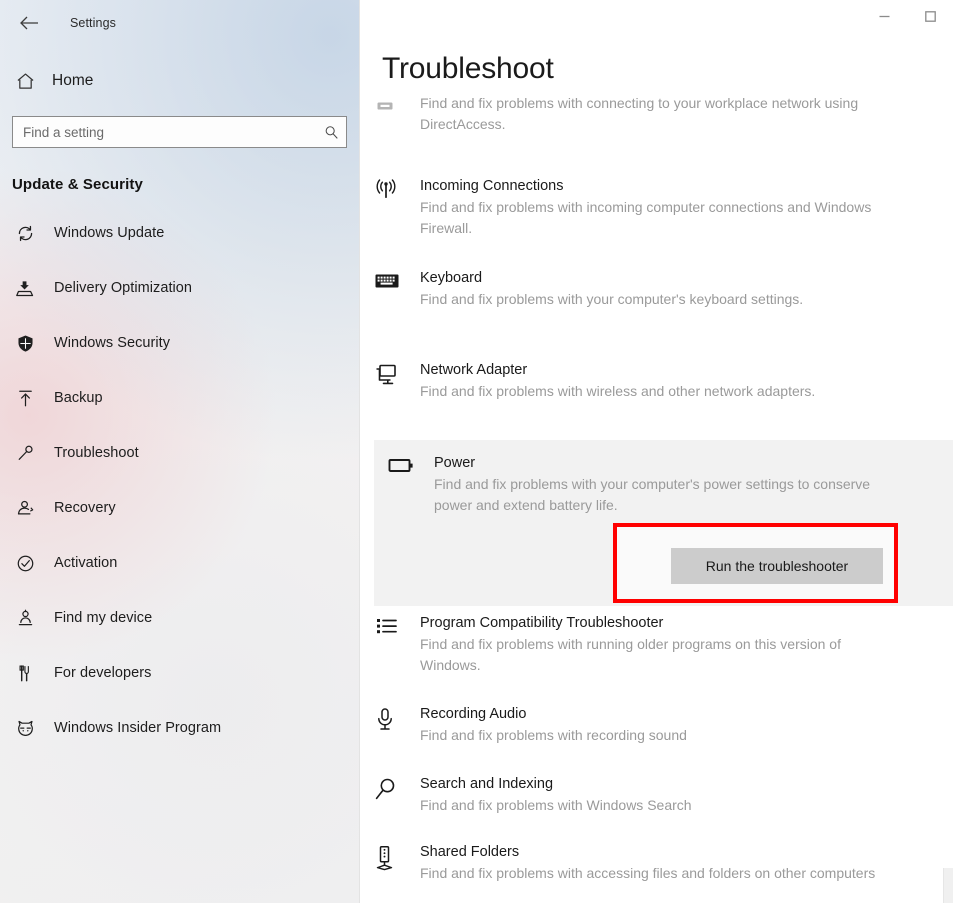  What do you see at coordinates (25, 233) in the screenshot?
I see `sync-icon` at bounding box center [25, 233].